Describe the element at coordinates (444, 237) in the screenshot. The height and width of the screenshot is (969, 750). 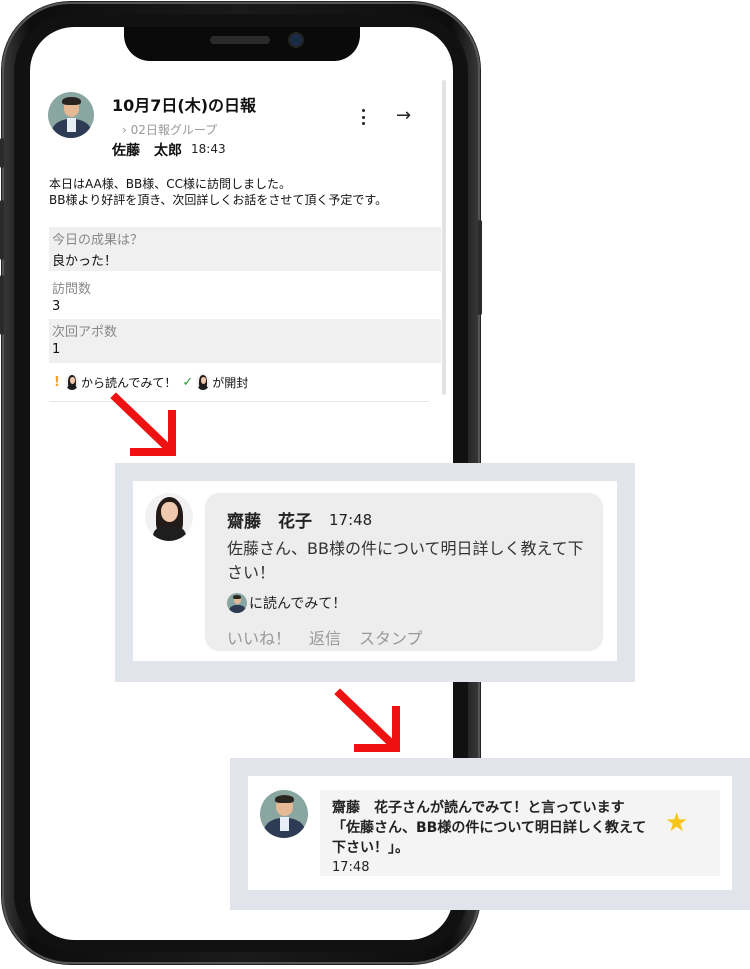
I see `scrollbar` at that location.